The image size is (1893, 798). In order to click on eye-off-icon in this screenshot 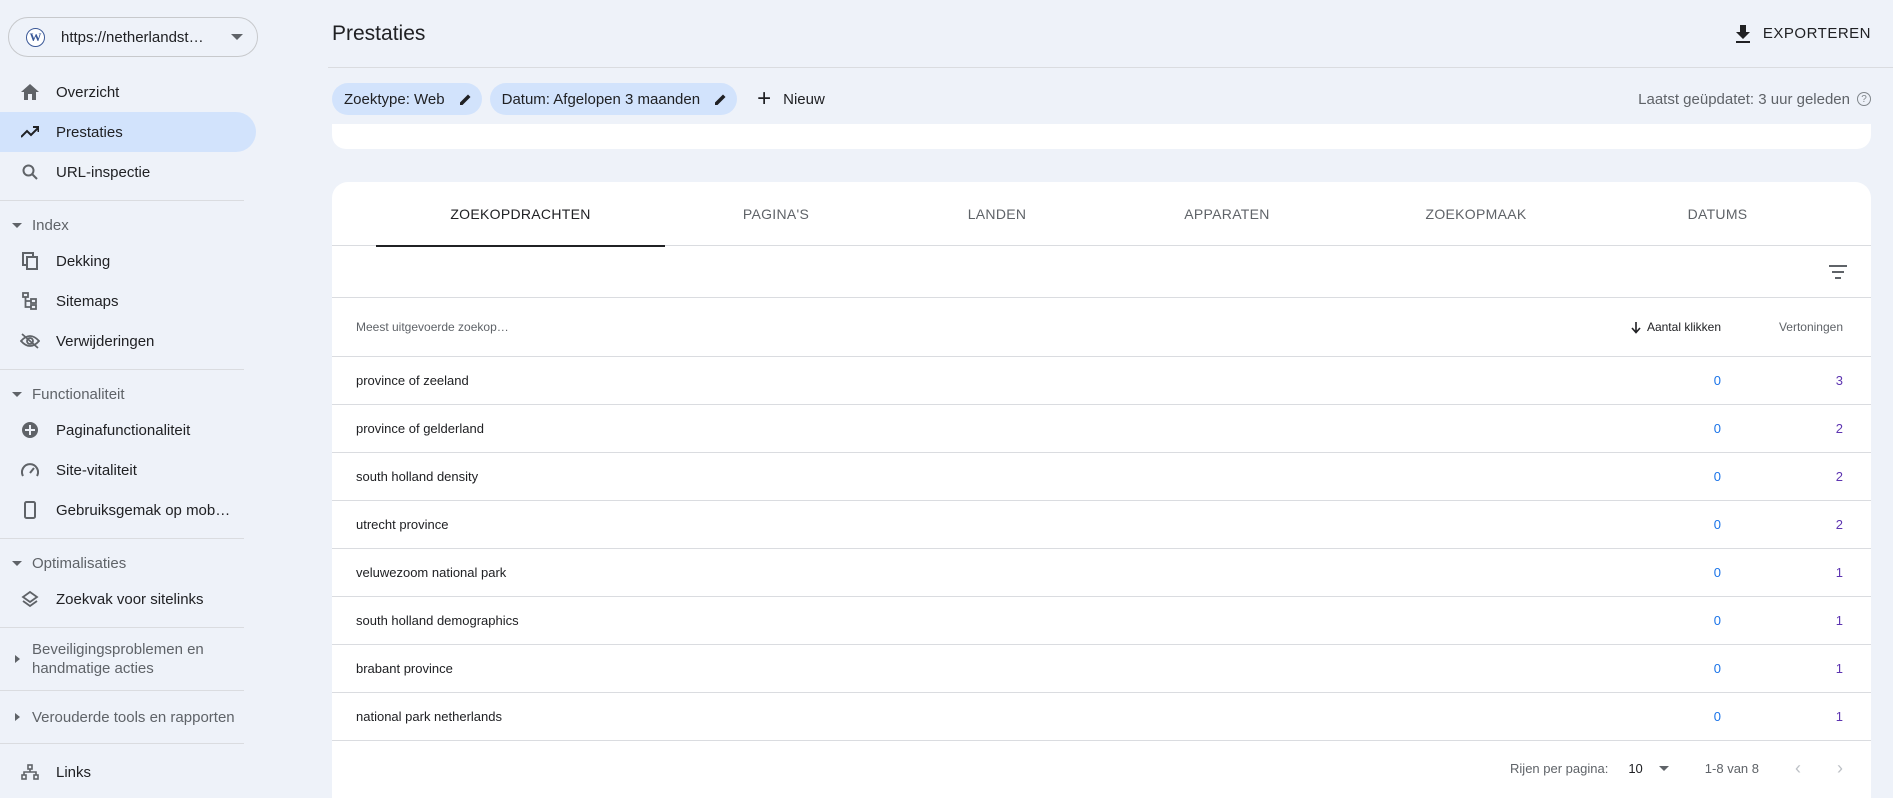, I will do `click(30, 341)`.